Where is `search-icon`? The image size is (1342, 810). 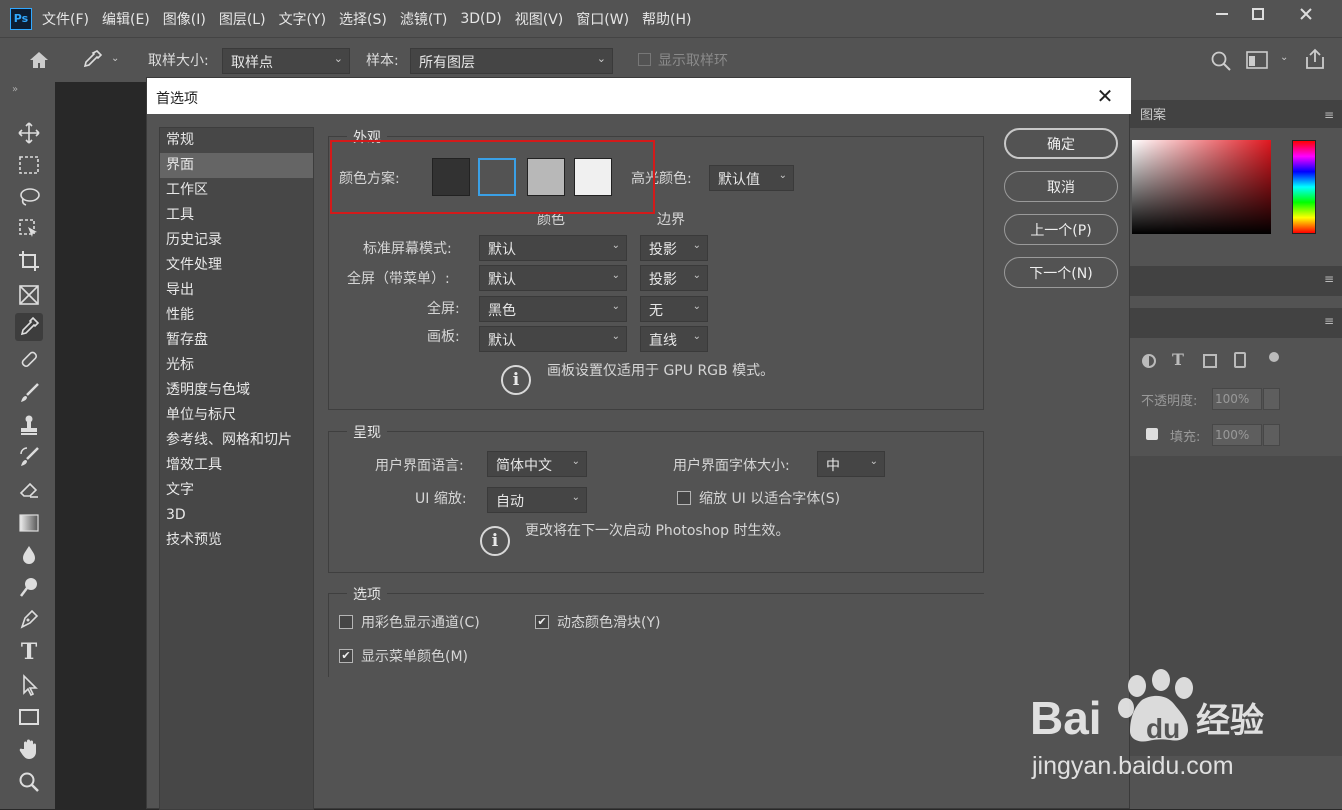 search-icon is located at coordinates (1221, 63).